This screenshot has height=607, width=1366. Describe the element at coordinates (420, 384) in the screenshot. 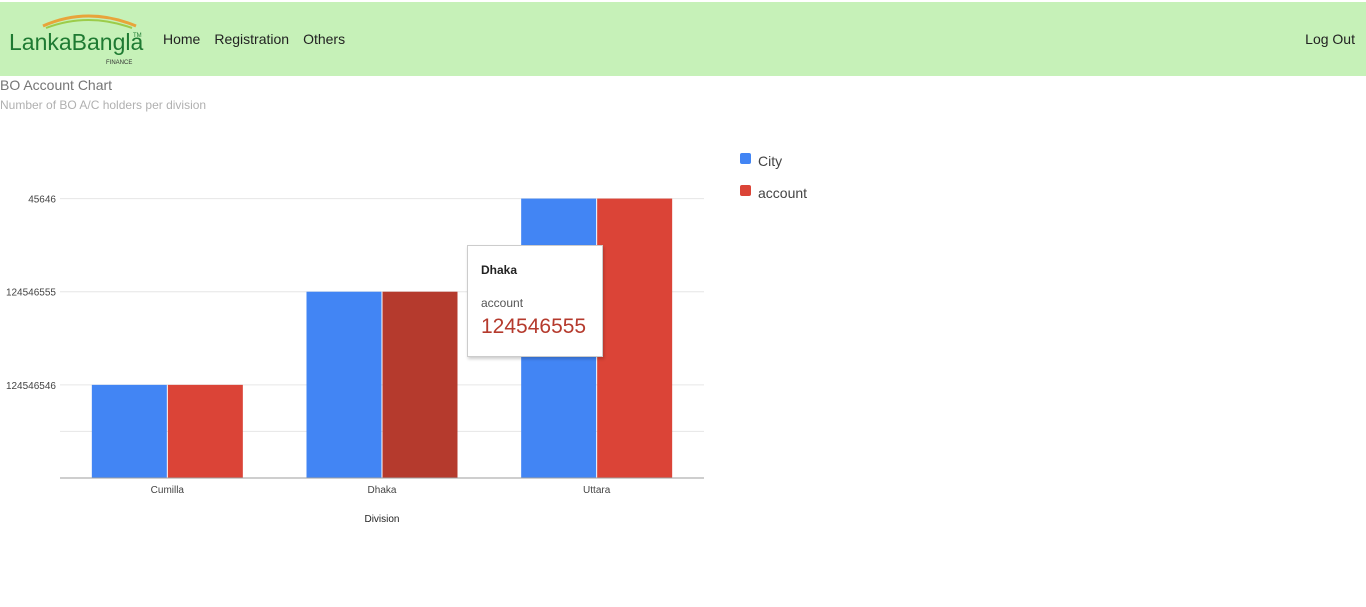

I see `bar-account-dhaka` at that location.